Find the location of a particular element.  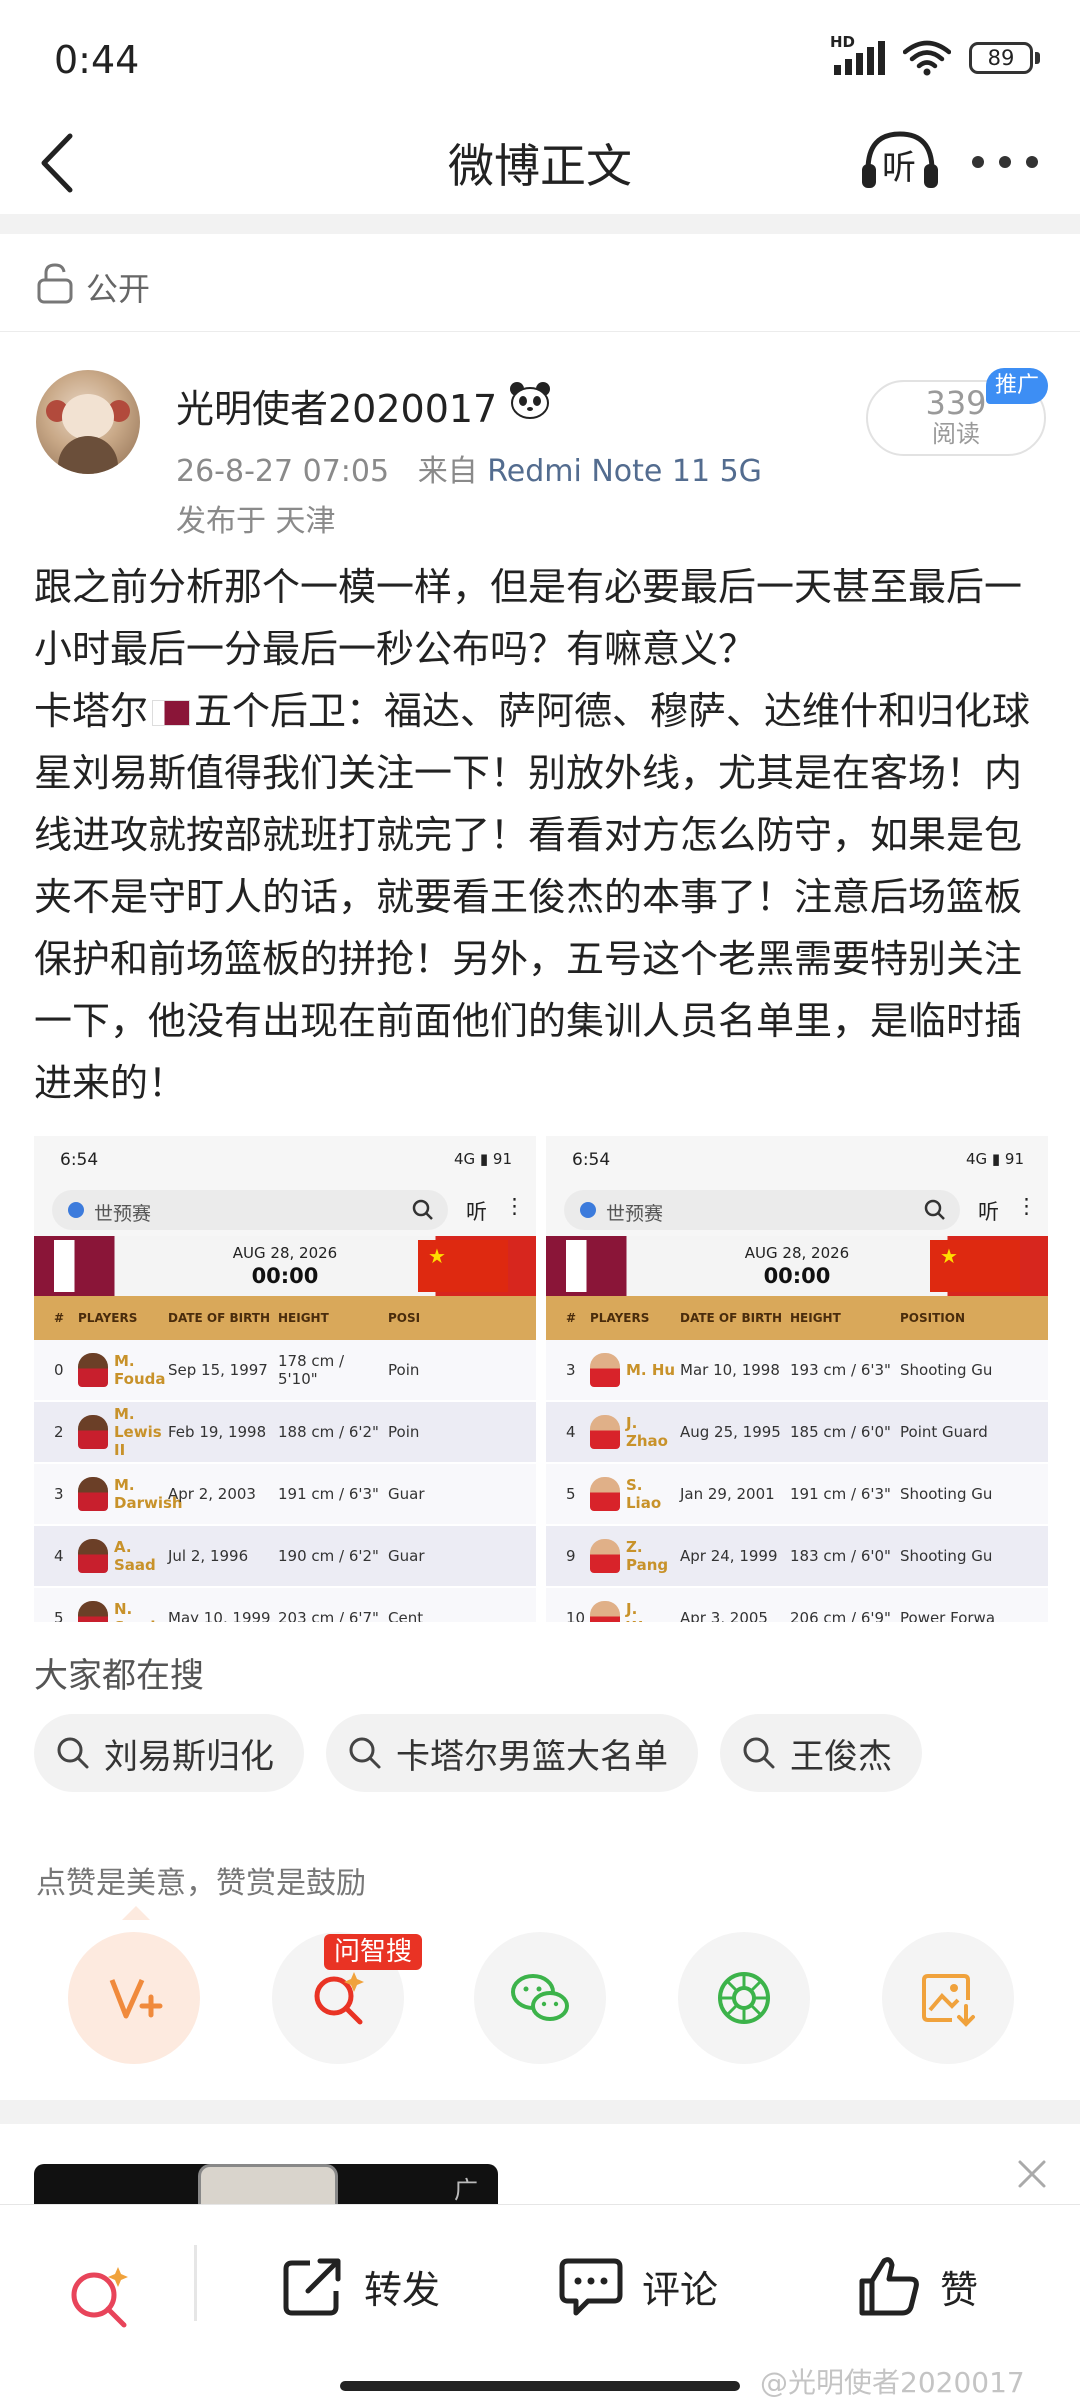

save-image-icon is located at coordinates (948, 2000).